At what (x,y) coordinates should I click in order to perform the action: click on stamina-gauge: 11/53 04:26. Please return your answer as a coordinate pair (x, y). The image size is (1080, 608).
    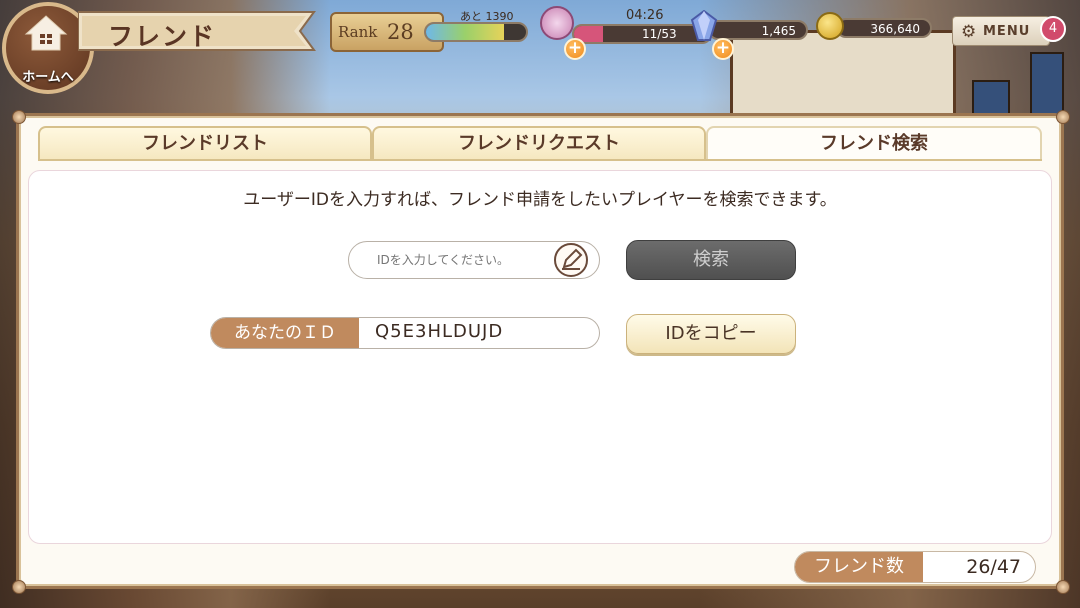
    Looking at the image, I should click on (626, 25).